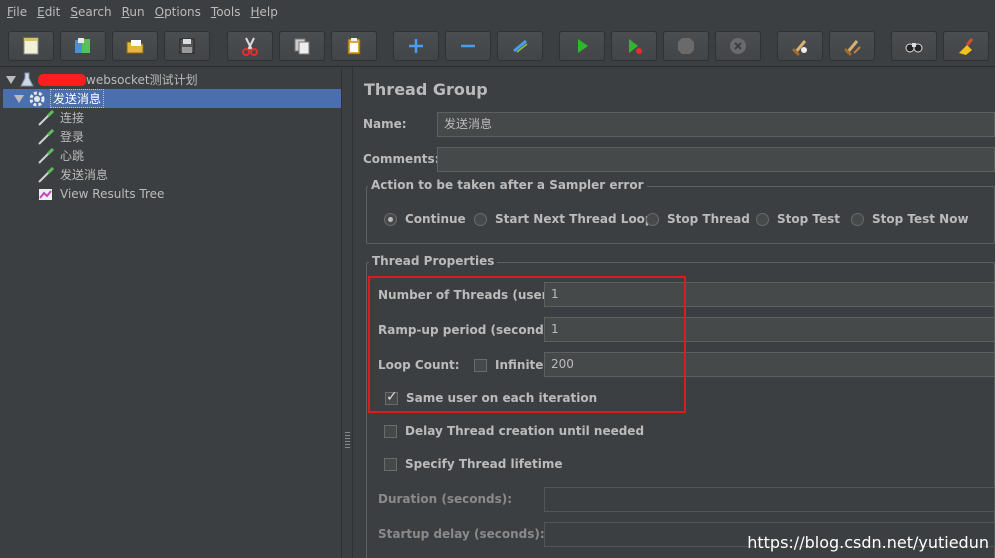  I want to click on menu-run: Run, so click(133, 12).